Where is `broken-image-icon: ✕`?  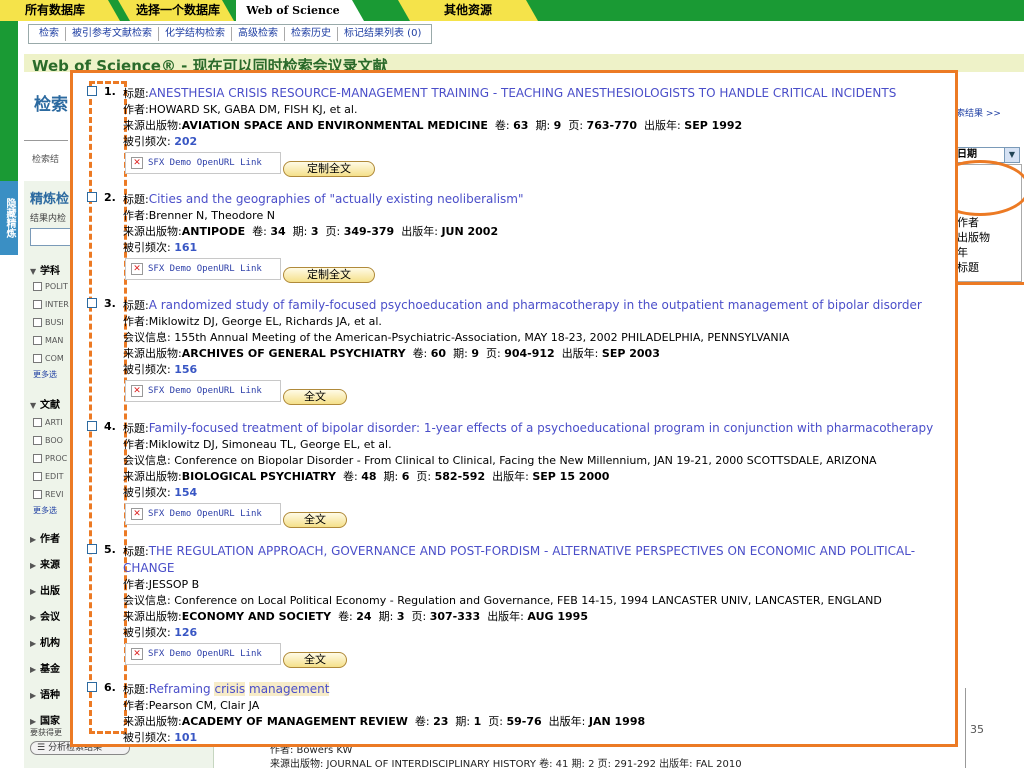
broken-image-icon: ✕ is located at coordinates (137, 391).